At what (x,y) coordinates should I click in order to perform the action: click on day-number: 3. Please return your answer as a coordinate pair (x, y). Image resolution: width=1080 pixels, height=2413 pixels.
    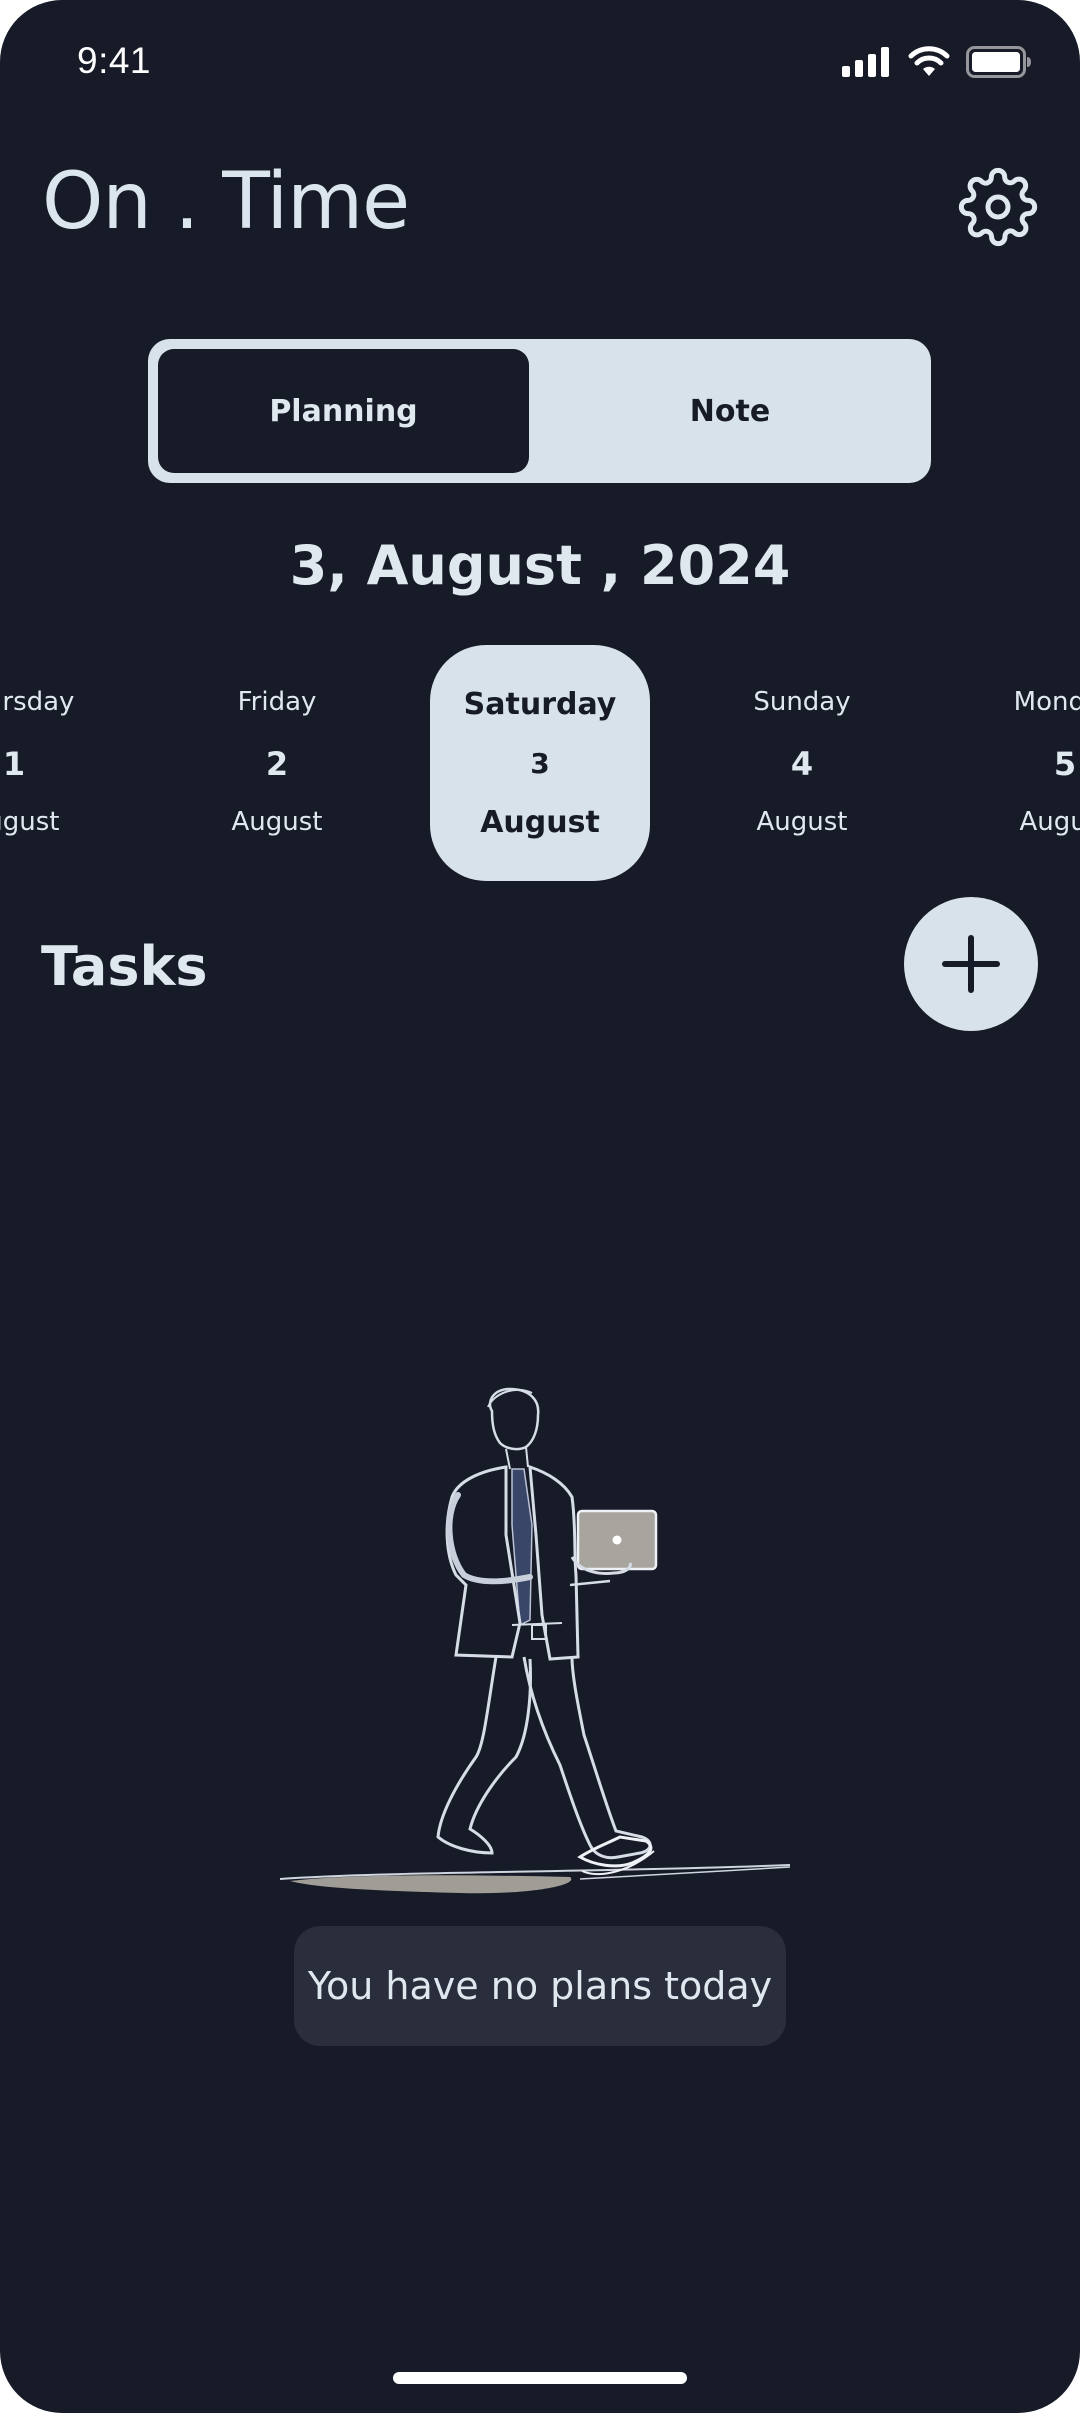
    Looking at the image, I should click on (540, 763).